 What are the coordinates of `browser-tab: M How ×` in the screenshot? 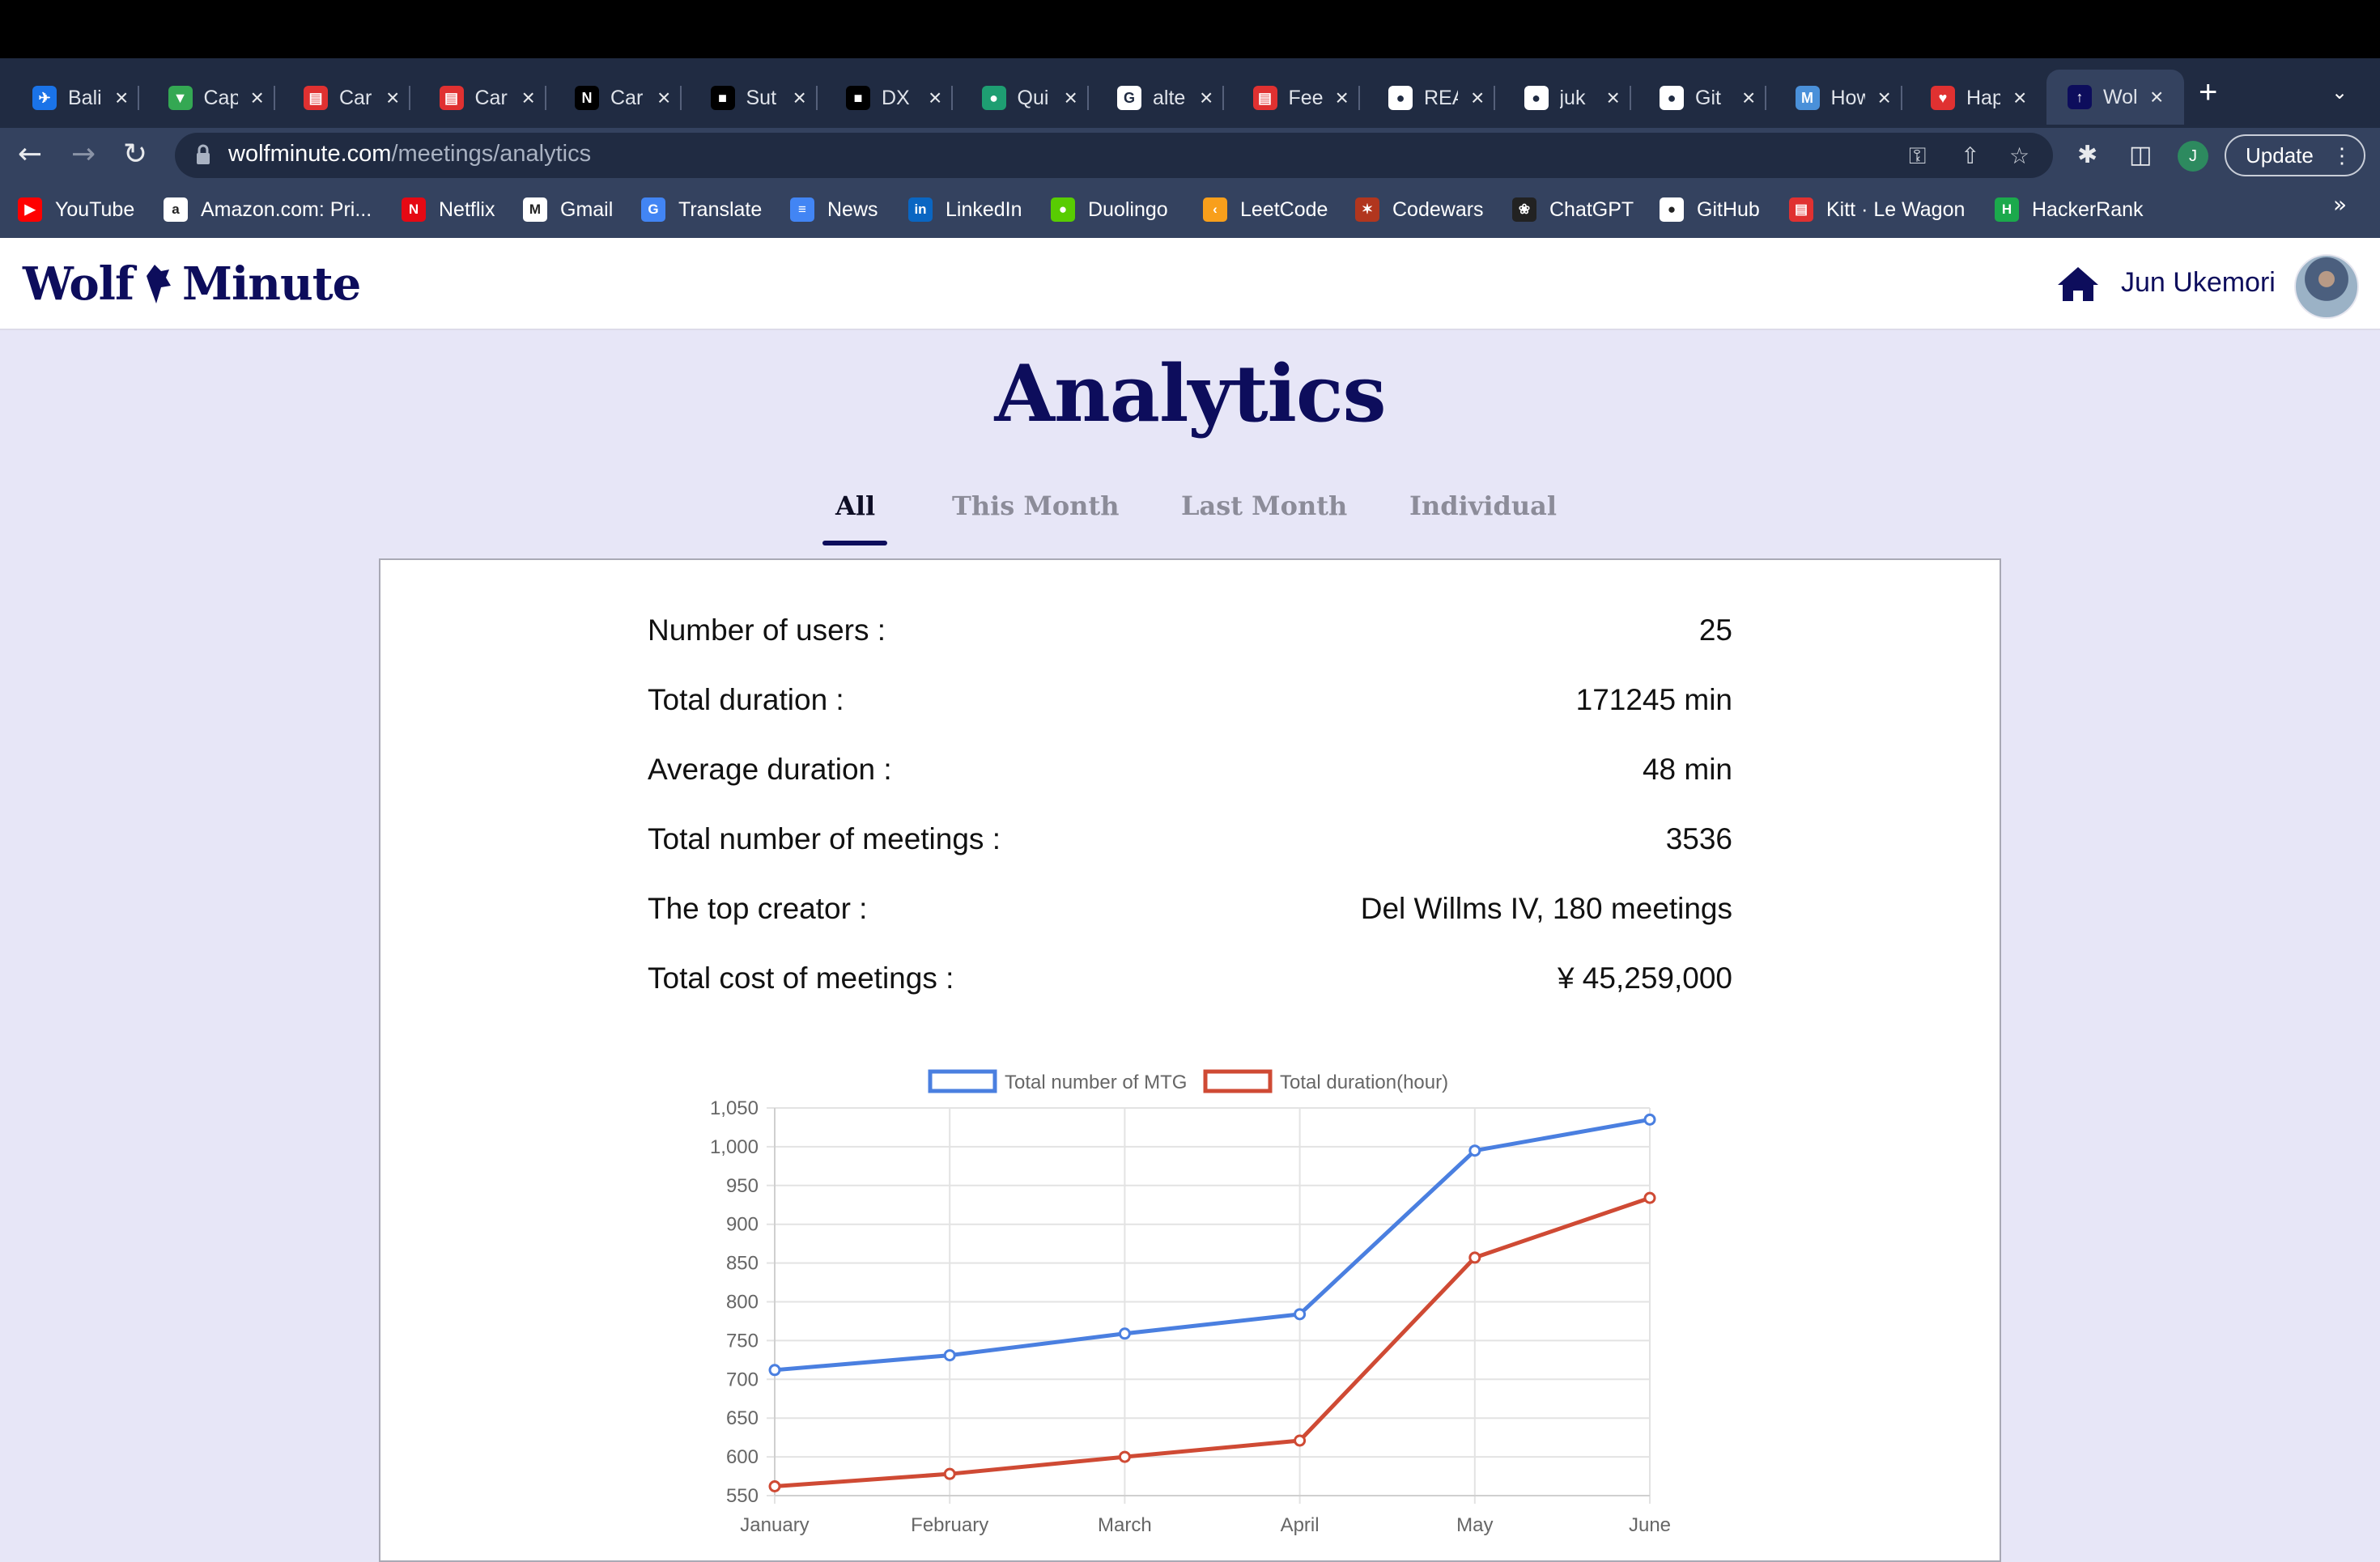 It's located at (1848, 98).